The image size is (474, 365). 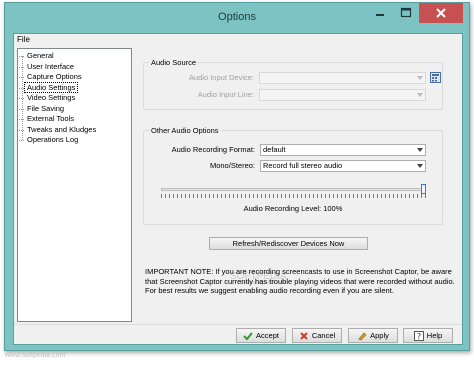 I want to click on help-label: Help, so click(x=434, y=335).